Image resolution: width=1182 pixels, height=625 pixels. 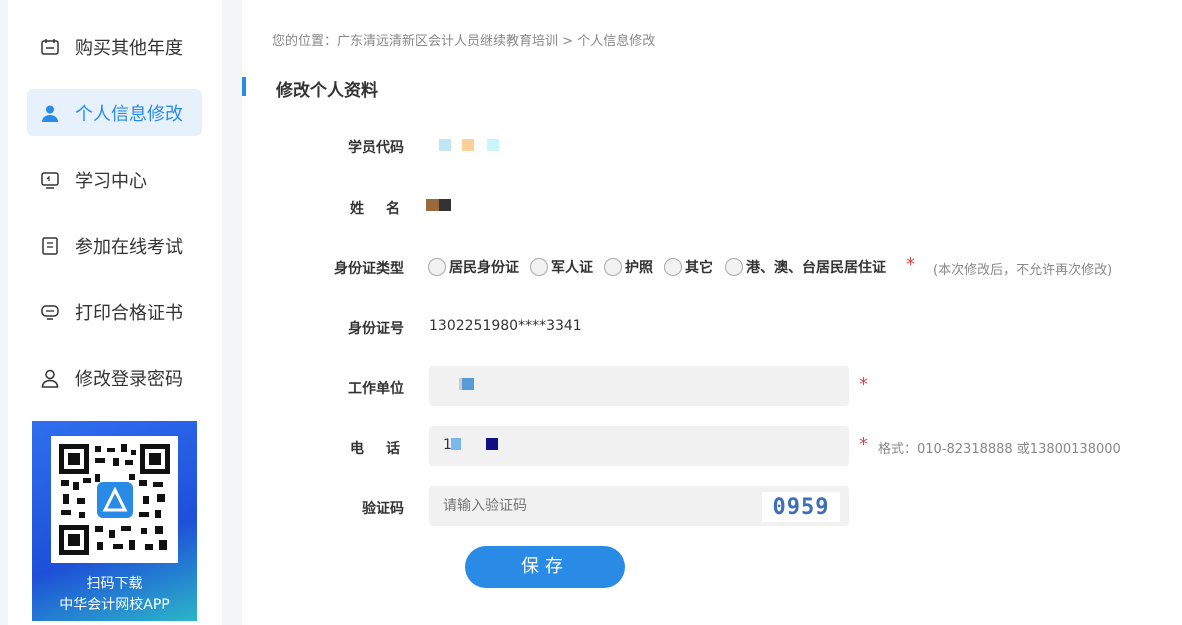 What do you see at coordinates (129, 379) in the screenshot?
I see `sidebar-item-label: 修改登录密码` at bounding box center [129, 379].